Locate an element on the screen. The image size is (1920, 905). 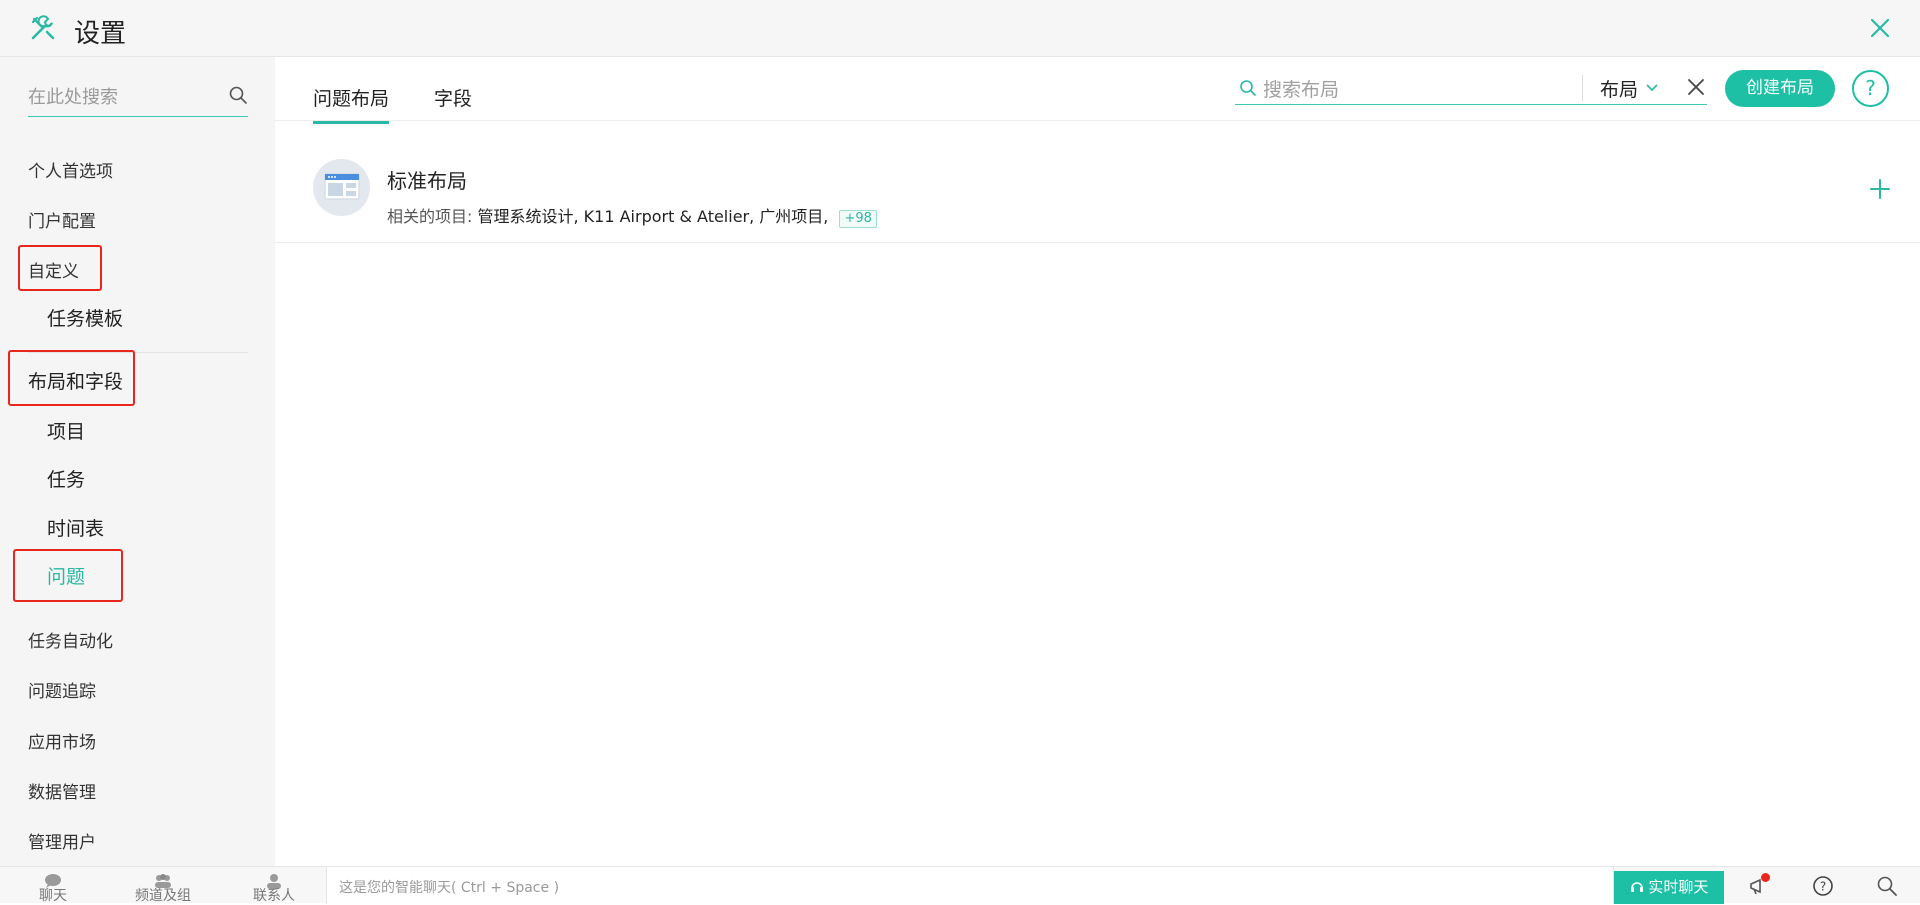
notification-dot is located at coordinates (1765, 877).